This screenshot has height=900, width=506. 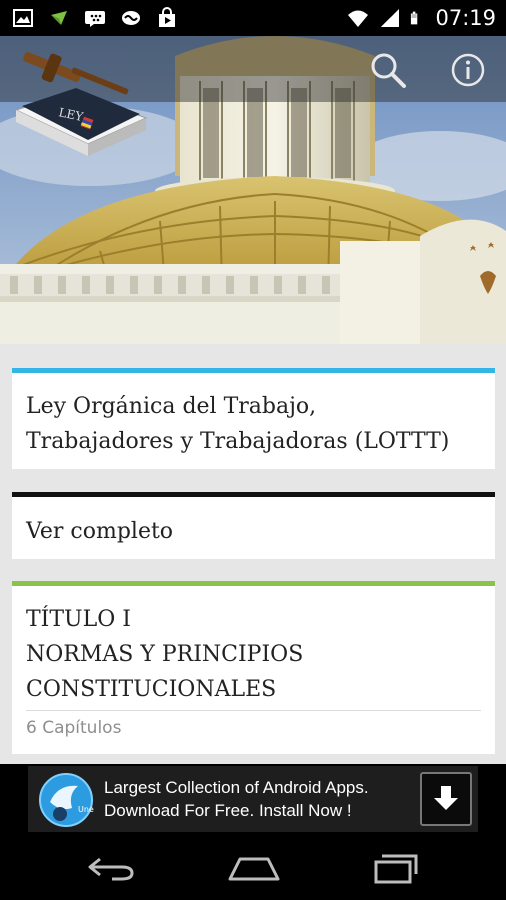 I want to click on back-icon, so click(x=111, y=869).